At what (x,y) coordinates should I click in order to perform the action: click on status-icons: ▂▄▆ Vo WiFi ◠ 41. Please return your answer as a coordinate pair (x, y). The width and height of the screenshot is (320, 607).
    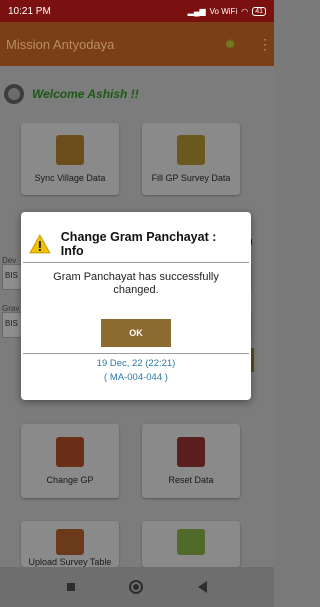
    Looking at the image, I should click on (226, 11).